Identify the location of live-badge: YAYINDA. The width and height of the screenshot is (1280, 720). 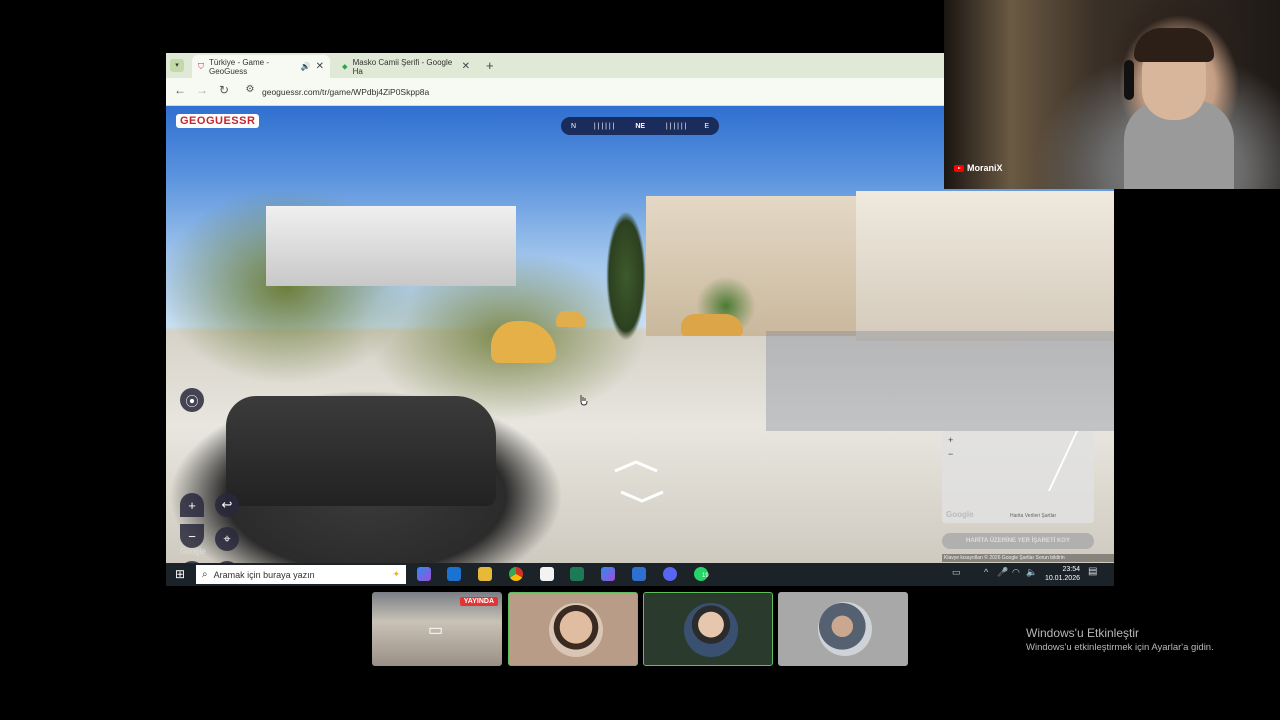
(478, 601).